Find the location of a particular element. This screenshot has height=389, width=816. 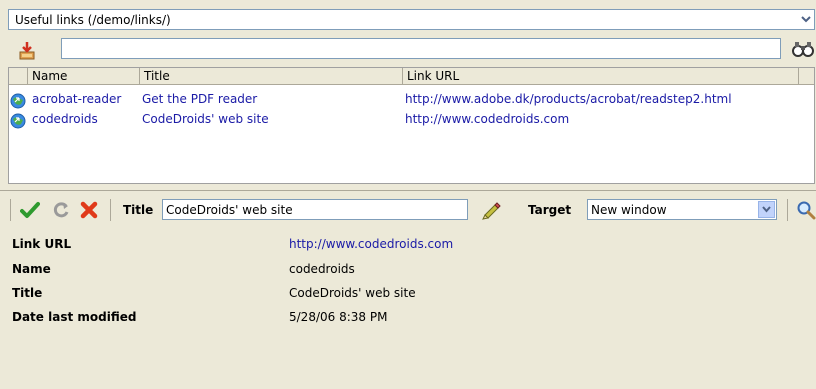

title-input is located at coordinates (315, 209).